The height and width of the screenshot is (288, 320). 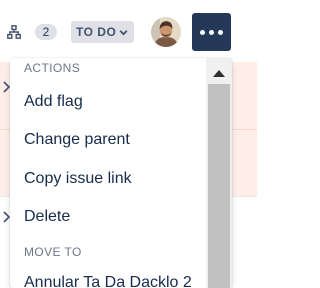 I want to click on status-dropdown: TO DO, so click(x=103, y=32).